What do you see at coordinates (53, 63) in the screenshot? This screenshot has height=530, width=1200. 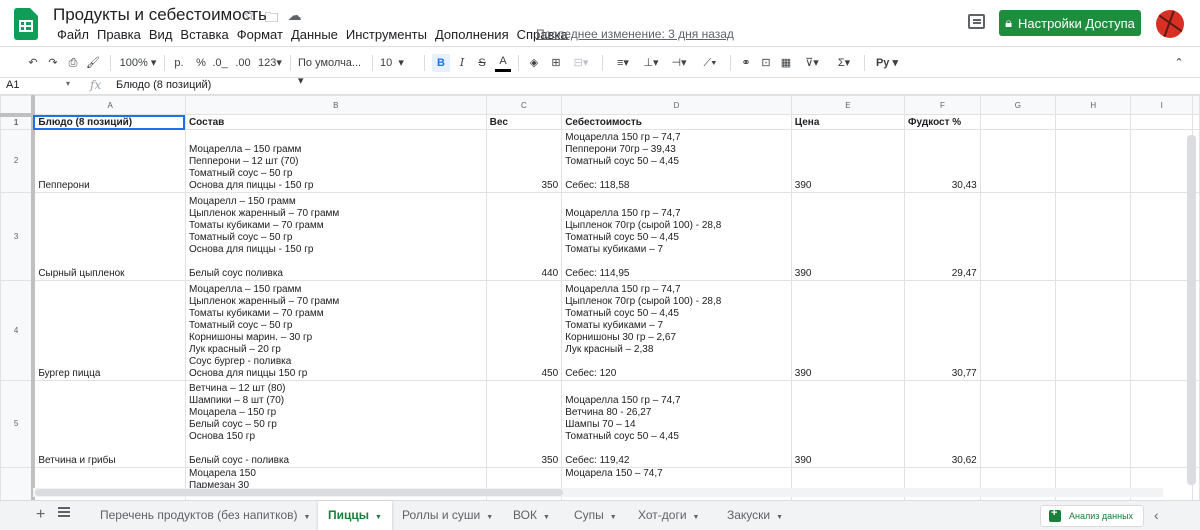 I see `redo-icon: ↷` at bounding box center [53, 63].